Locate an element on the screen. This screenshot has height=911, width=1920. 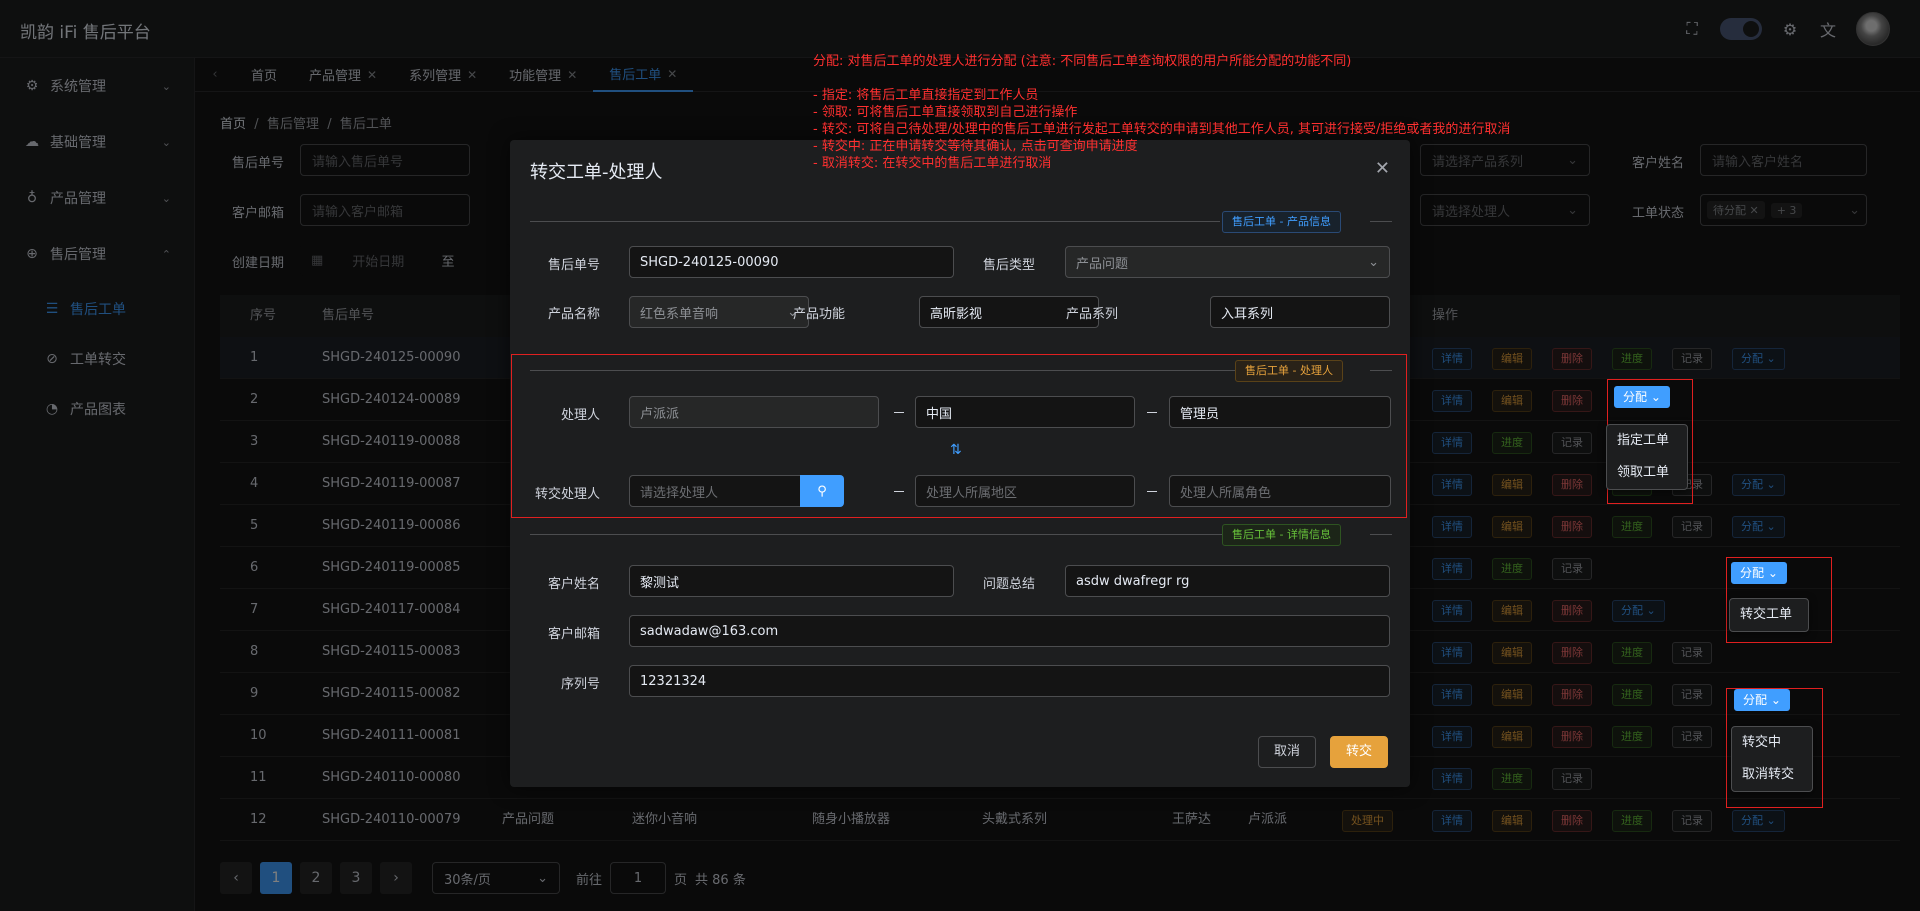
dropdown-item-cancel-transfer: 取消转交 is located at coordinates (1772, 775).